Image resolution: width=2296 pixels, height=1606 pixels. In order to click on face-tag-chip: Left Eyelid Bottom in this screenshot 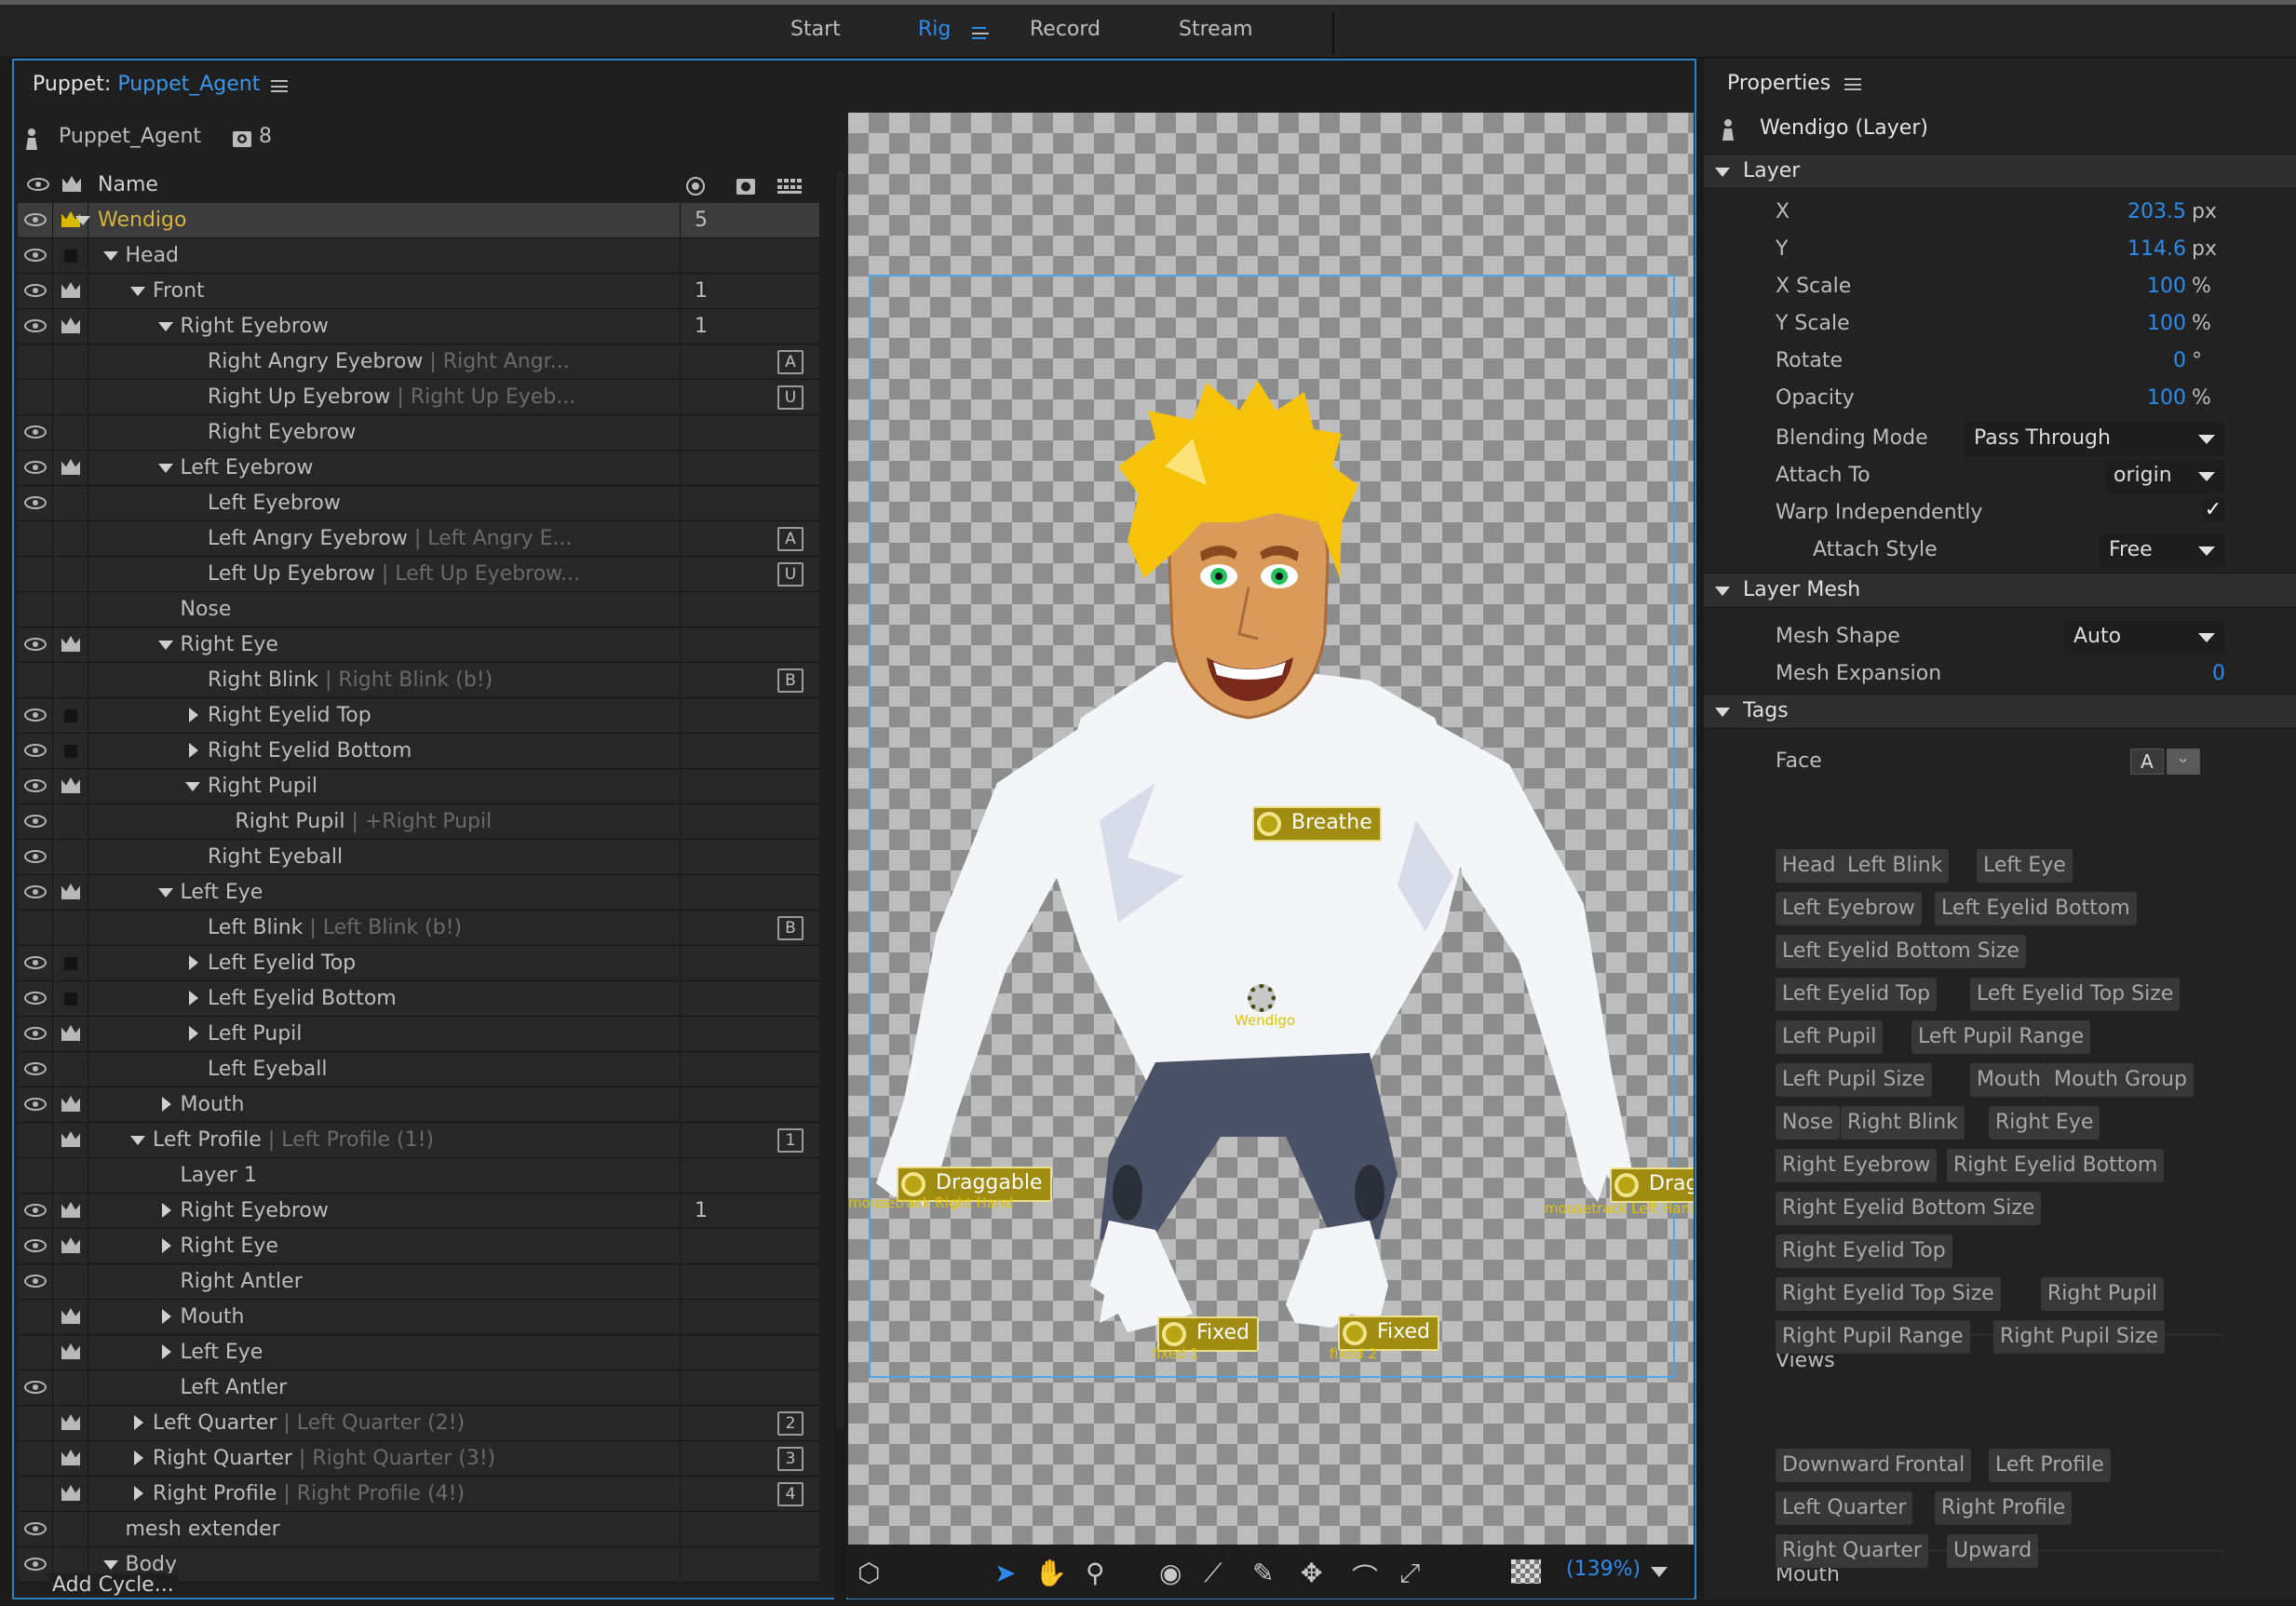, I will do `click(2036, 908)`.